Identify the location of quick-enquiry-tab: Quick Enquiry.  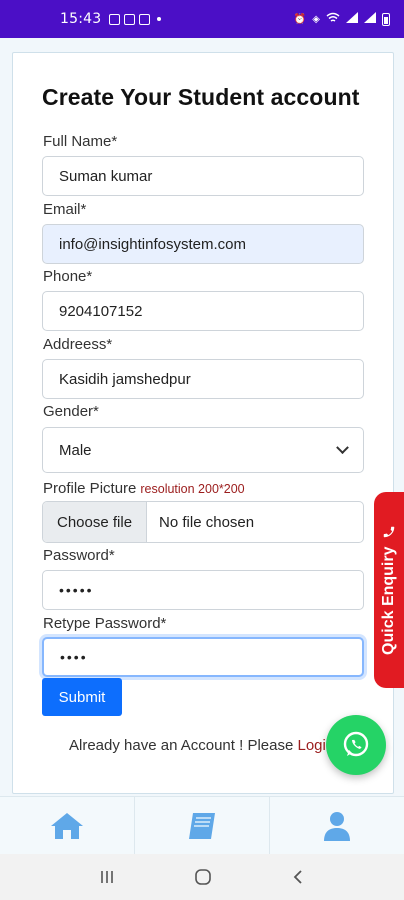
(389, 590).